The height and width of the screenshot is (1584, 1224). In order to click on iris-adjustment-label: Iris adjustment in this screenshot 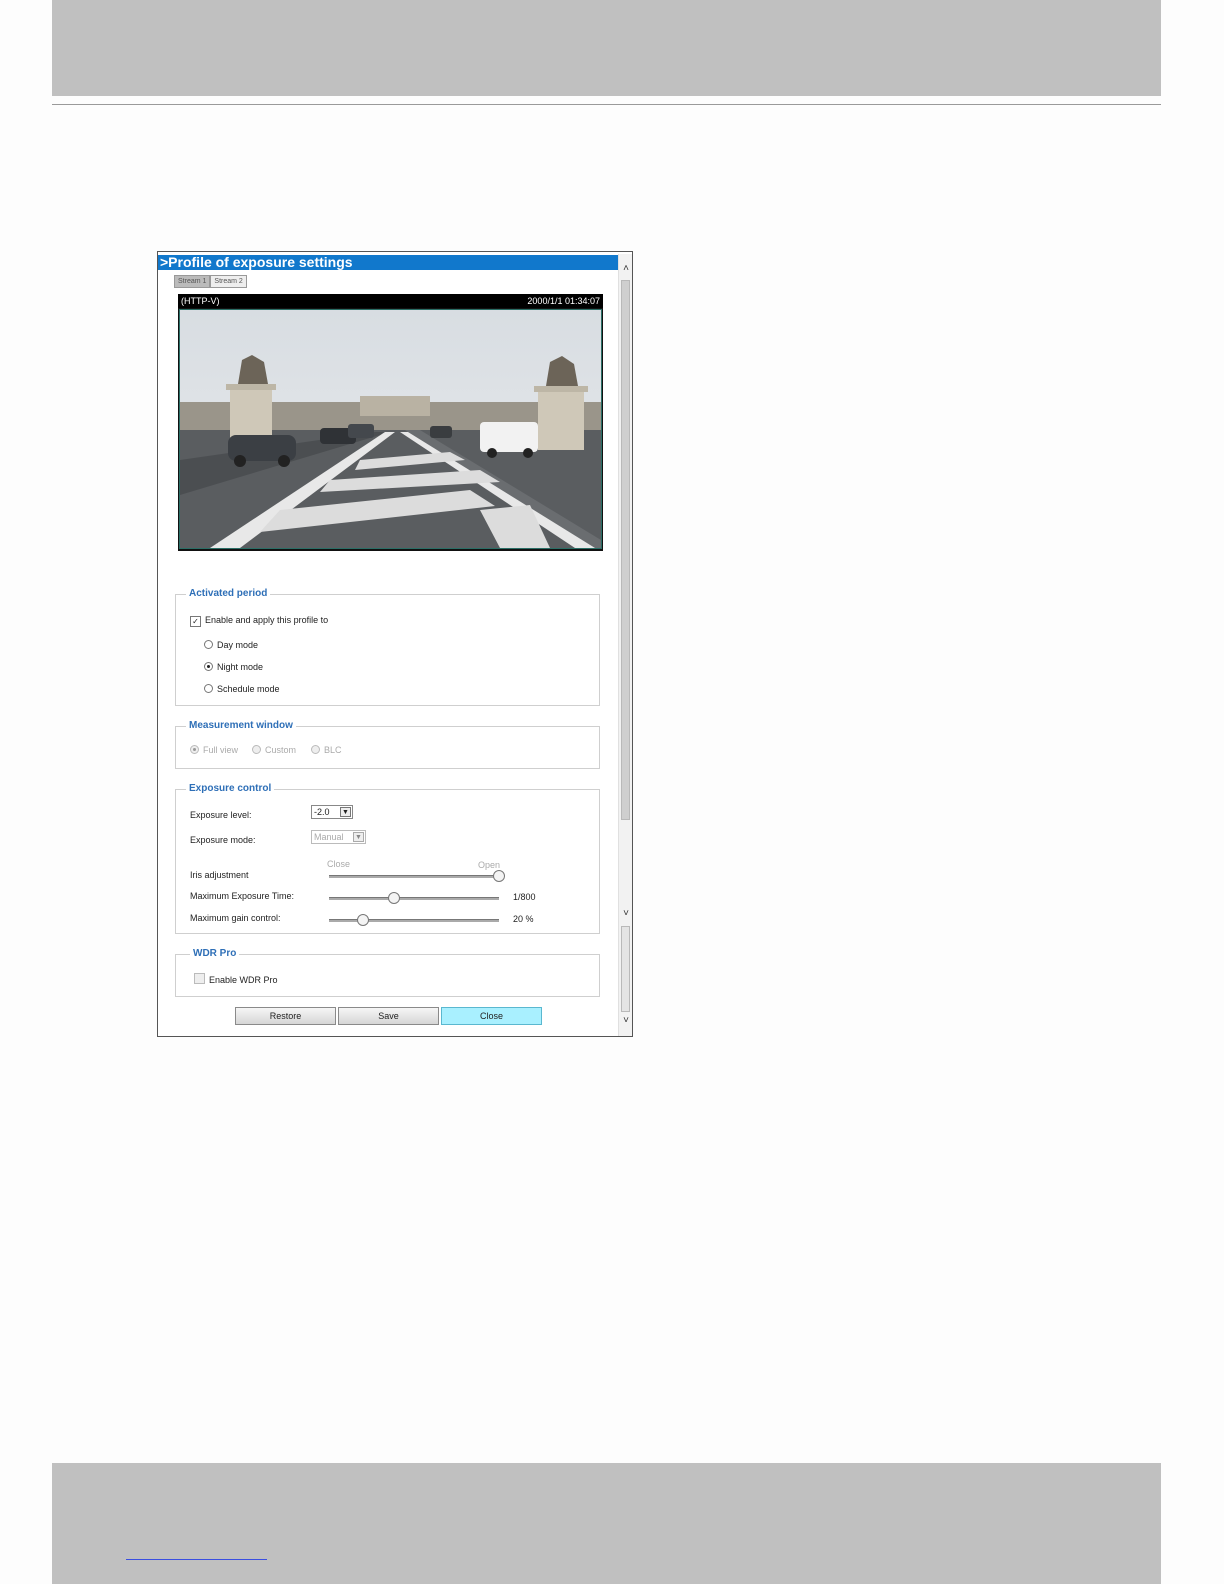, I will do `click(219, 875)`.